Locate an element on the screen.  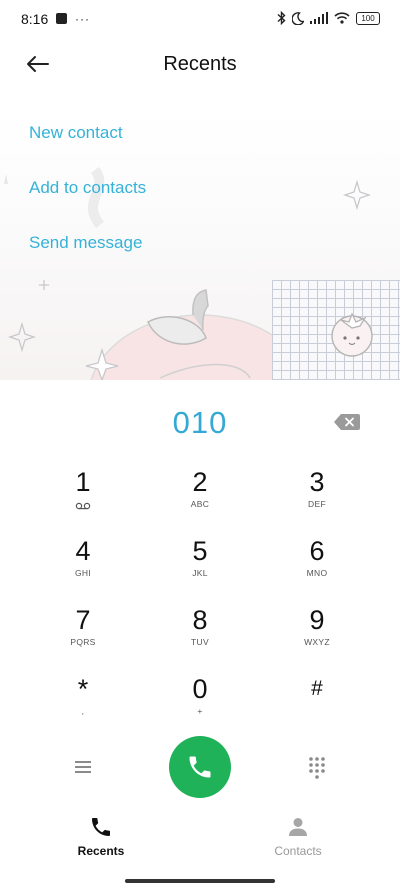
signal-icon is located at coordinates (319, 18).